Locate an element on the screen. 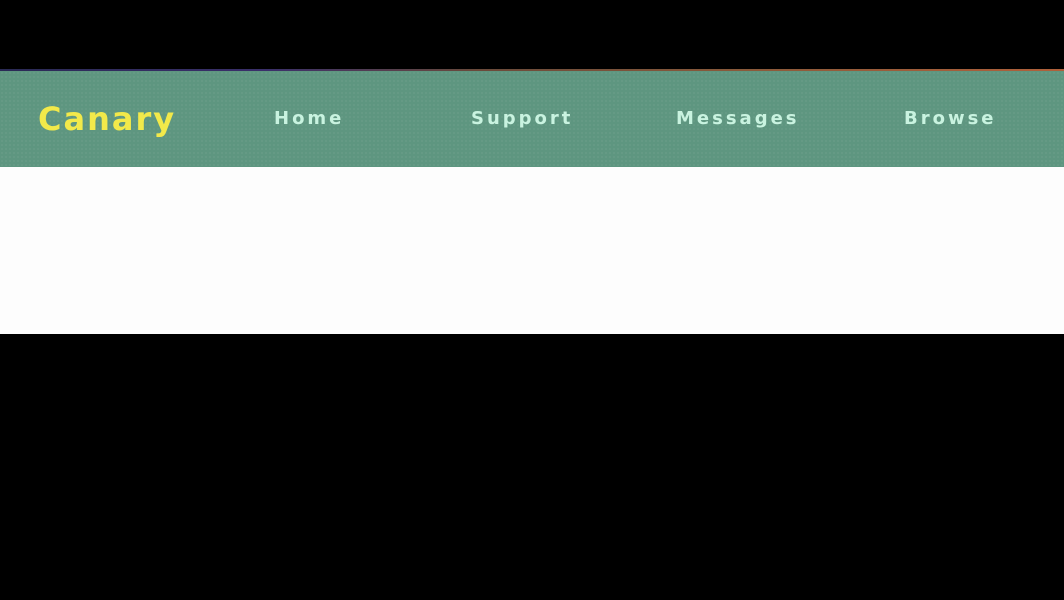  brand-logo: Canary is located at coordinates (107, 119).